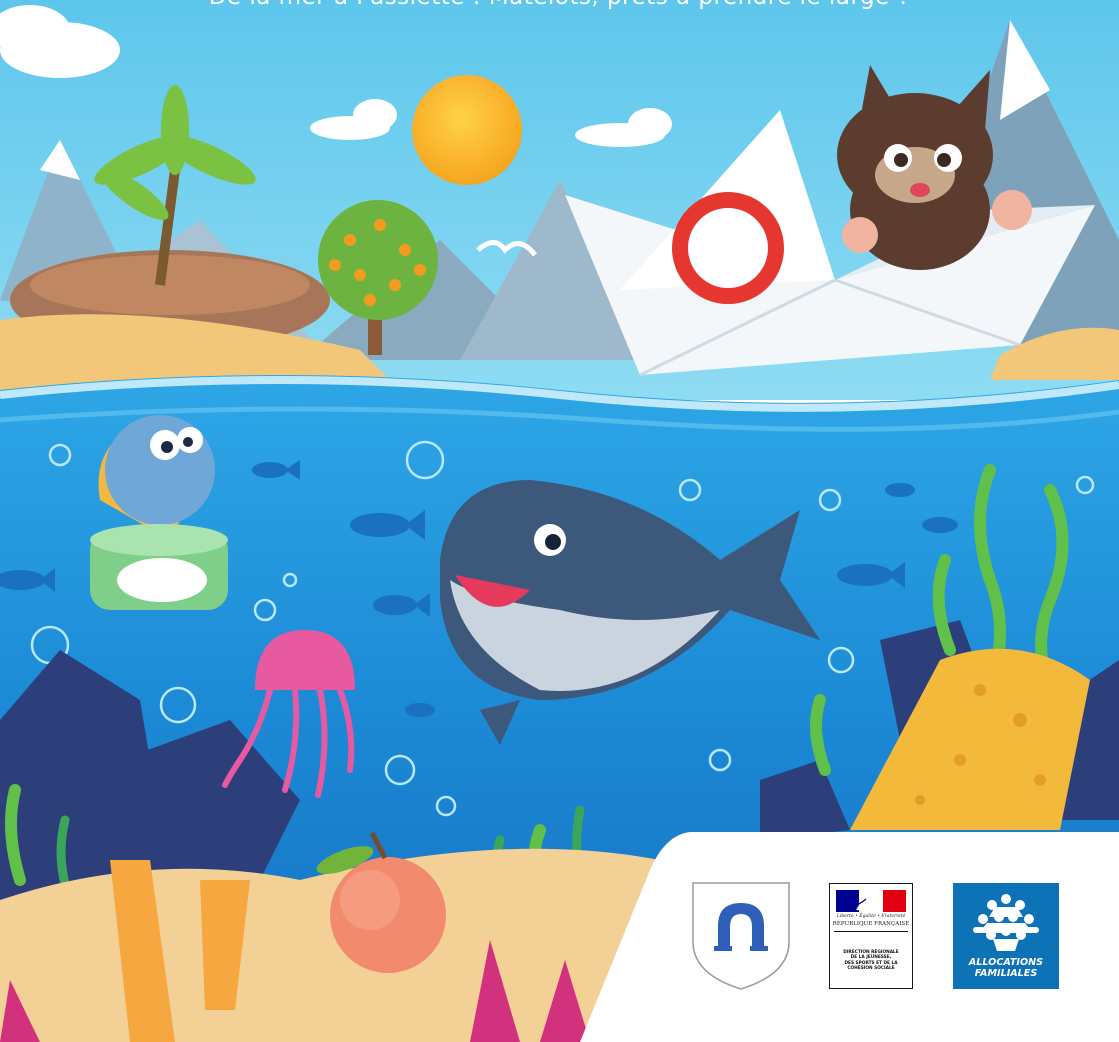 The image size is (1119, 1042). Describe the element at coordinates (1006, 936) in the screenshot. I see `caf-logo: ALLOCATIONS FAMILIALES` at that location.